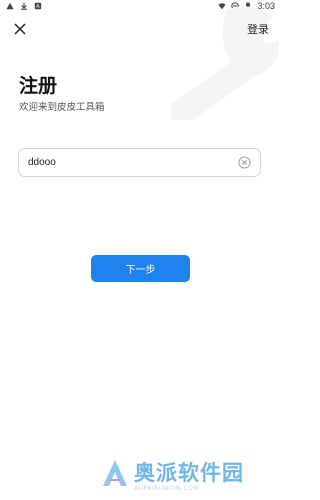 The image size is (320, 500). What do you see at coordinates (10, 6) in the screenshot?
I see `warning-icon` at bounding box center [10, 6].